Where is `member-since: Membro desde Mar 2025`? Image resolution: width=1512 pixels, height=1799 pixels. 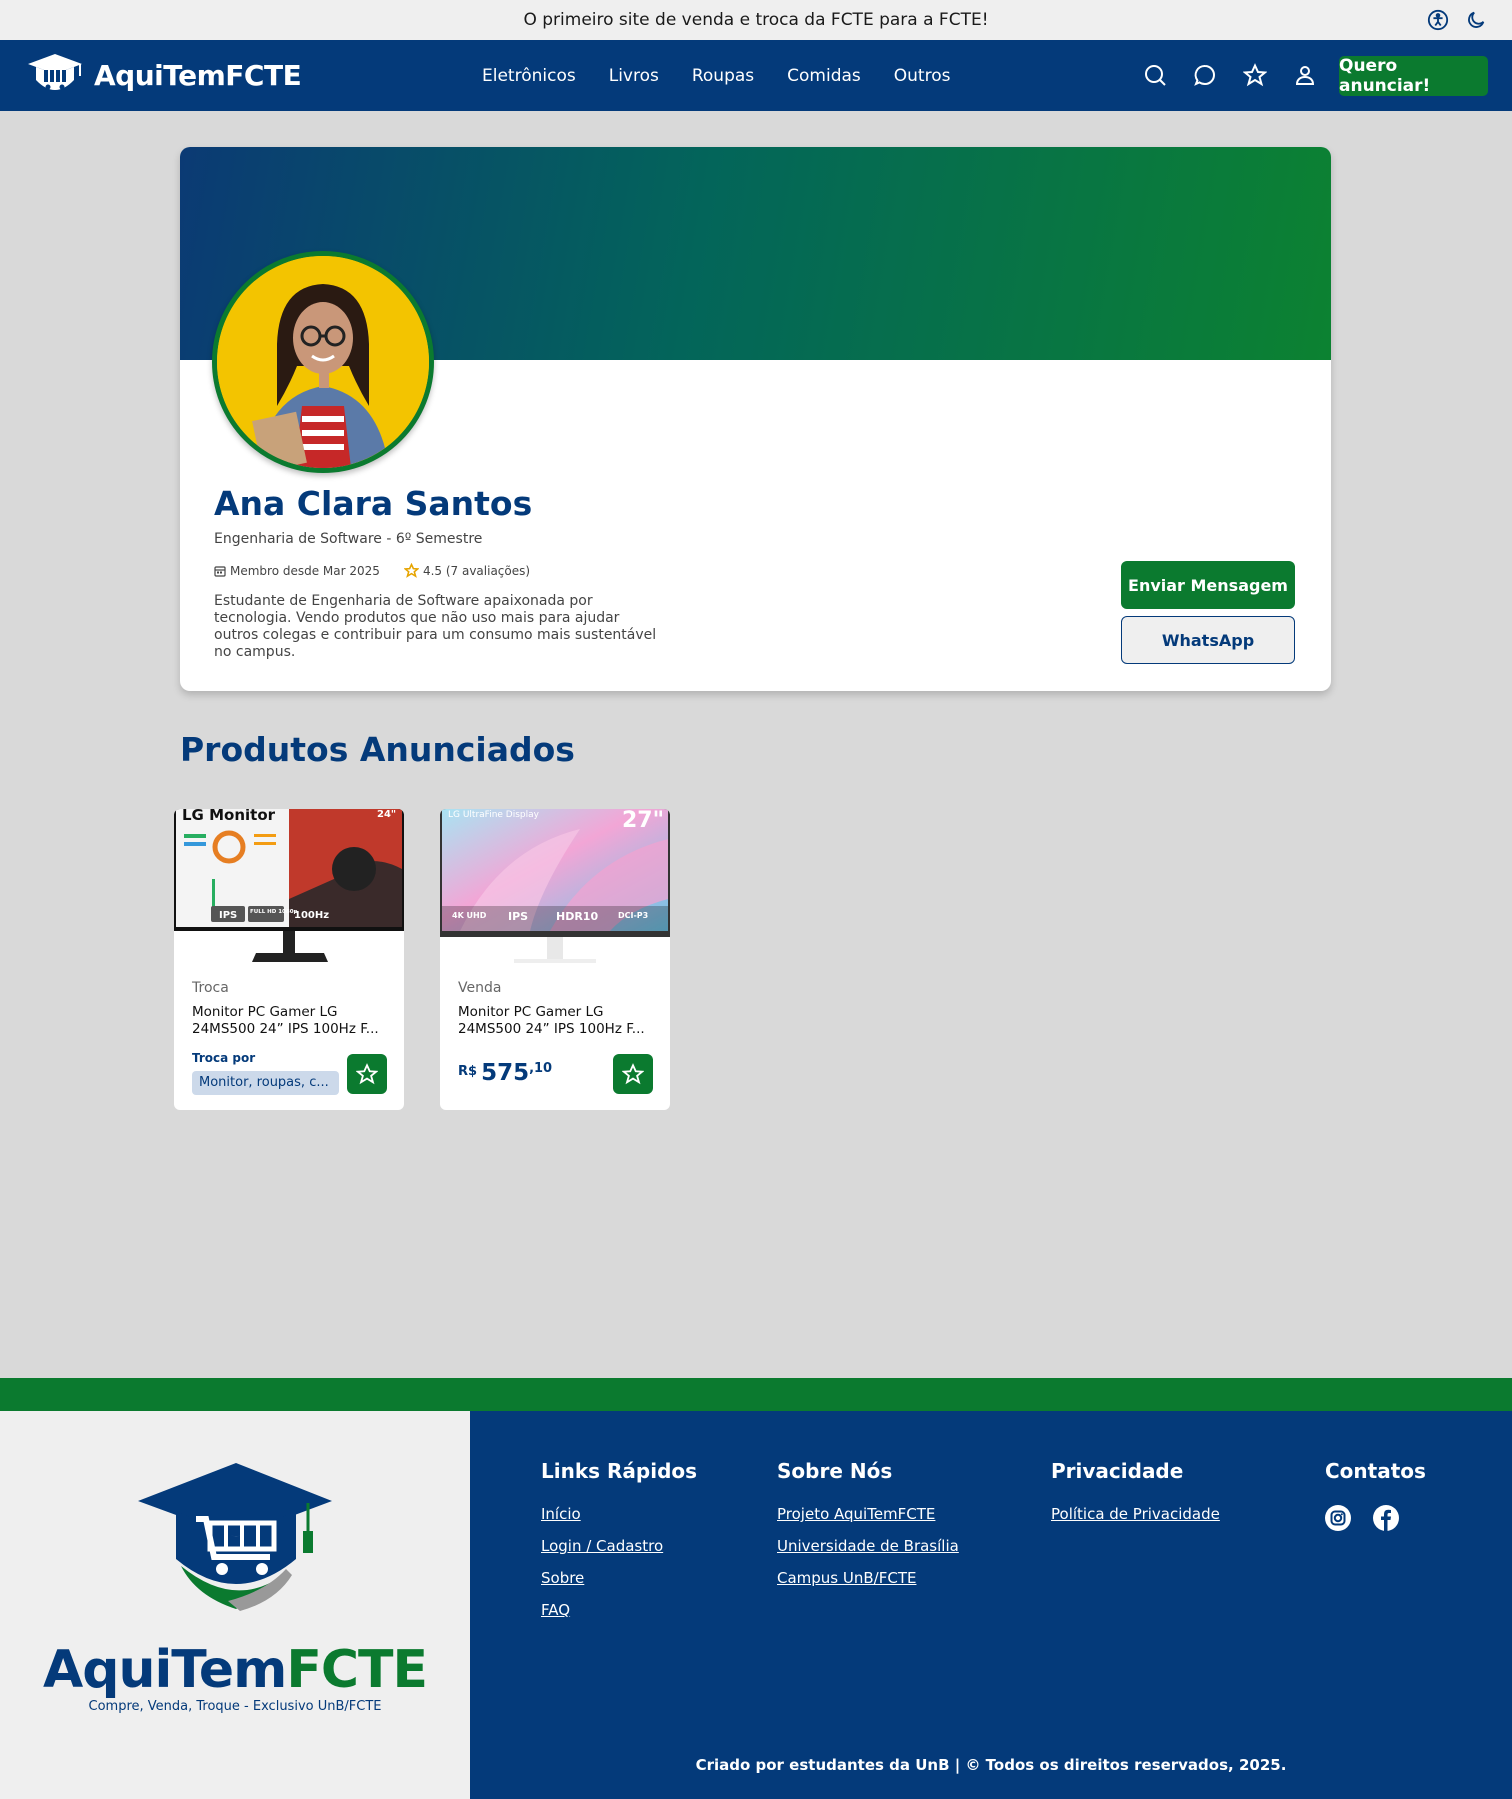 member-since: Membro desde Mar 2025 is located at coordinates (297, 570).